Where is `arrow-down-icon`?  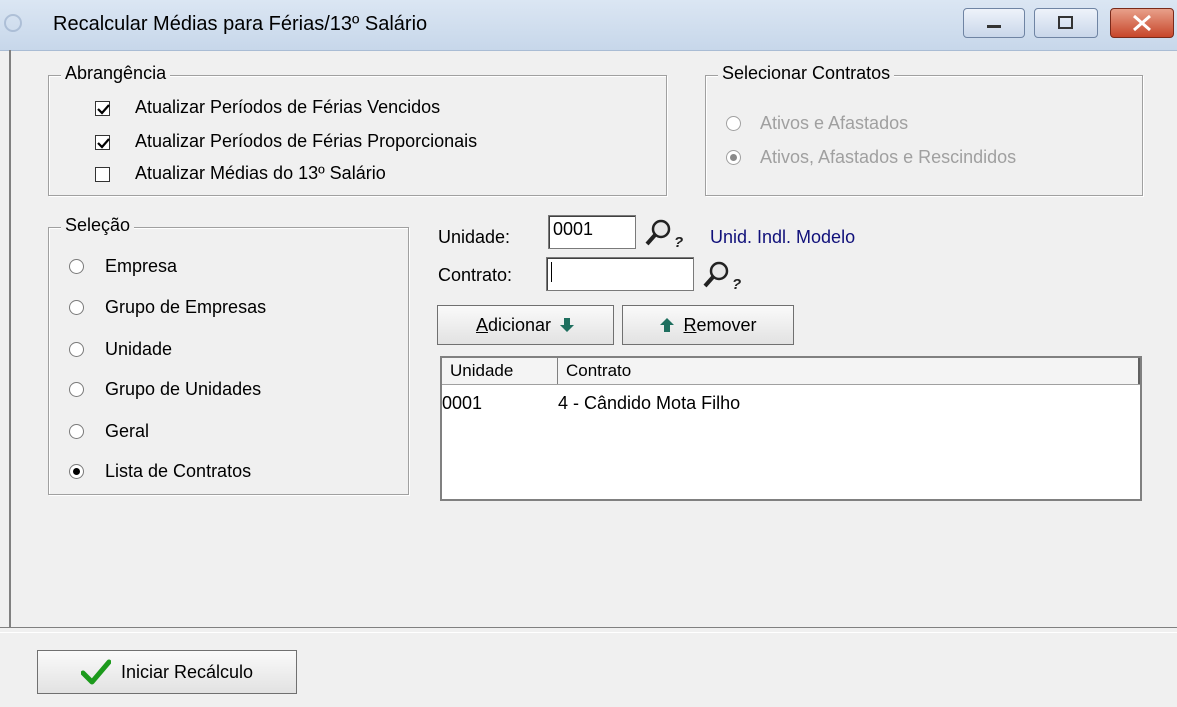
arrow-down-icon is located at coordinates (567, 325).